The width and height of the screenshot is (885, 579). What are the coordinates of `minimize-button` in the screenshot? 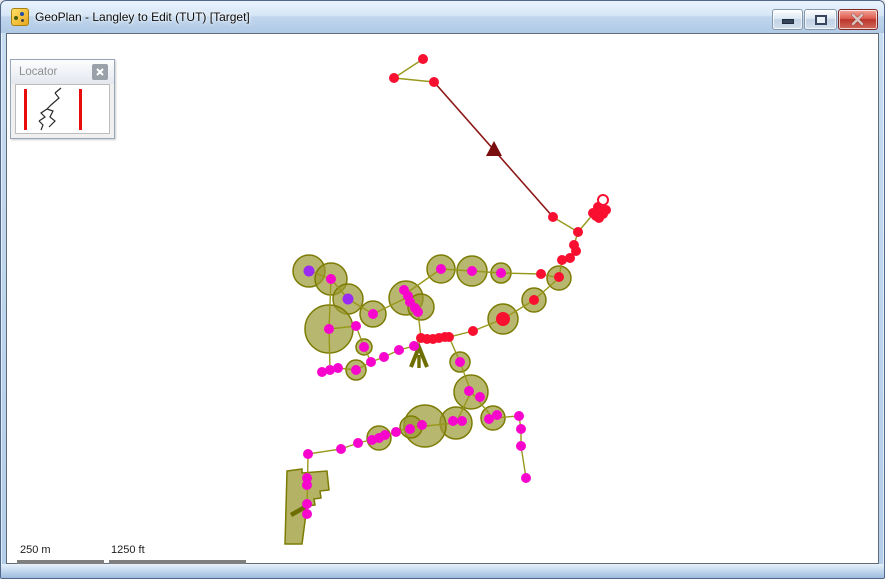 It's located at (787, 19).